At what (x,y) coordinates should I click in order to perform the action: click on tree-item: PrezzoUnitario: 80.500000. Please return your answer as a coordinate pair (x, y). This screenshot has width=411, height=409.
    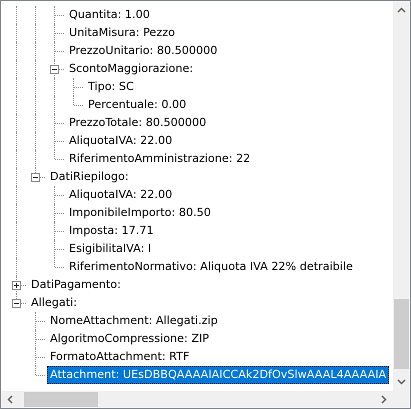
    Looking at the image, I should click on (143, 51).